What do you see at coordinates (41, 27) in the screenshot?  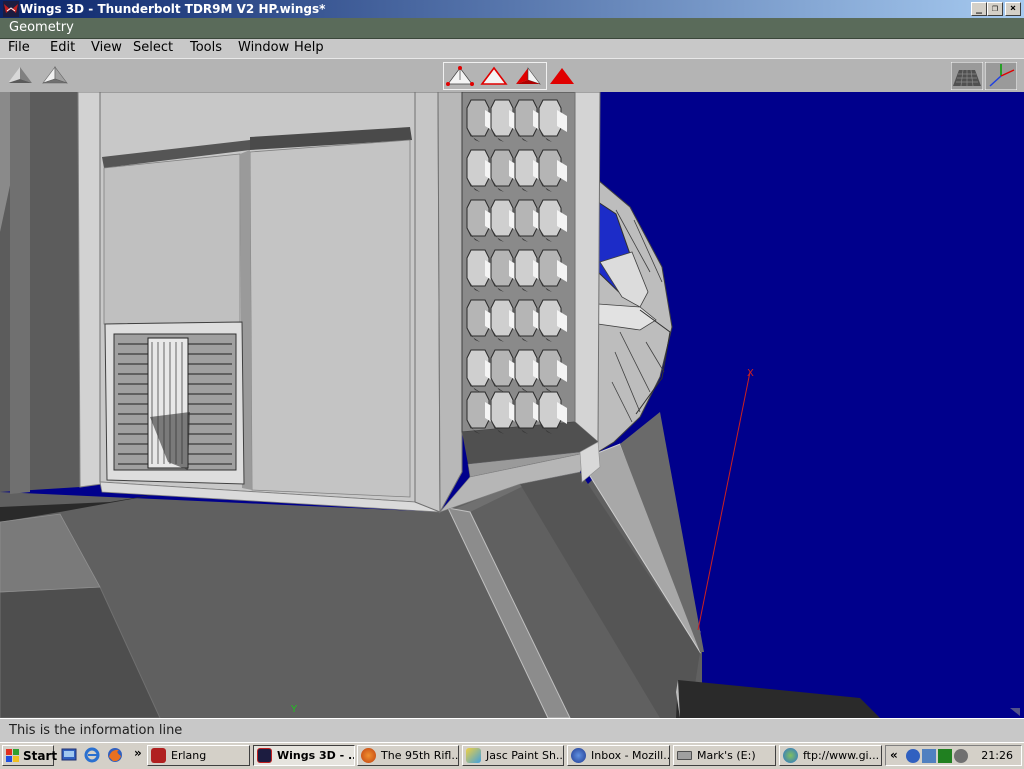 I see `geometry-label: Geometry` at bounding box center [41, 27].